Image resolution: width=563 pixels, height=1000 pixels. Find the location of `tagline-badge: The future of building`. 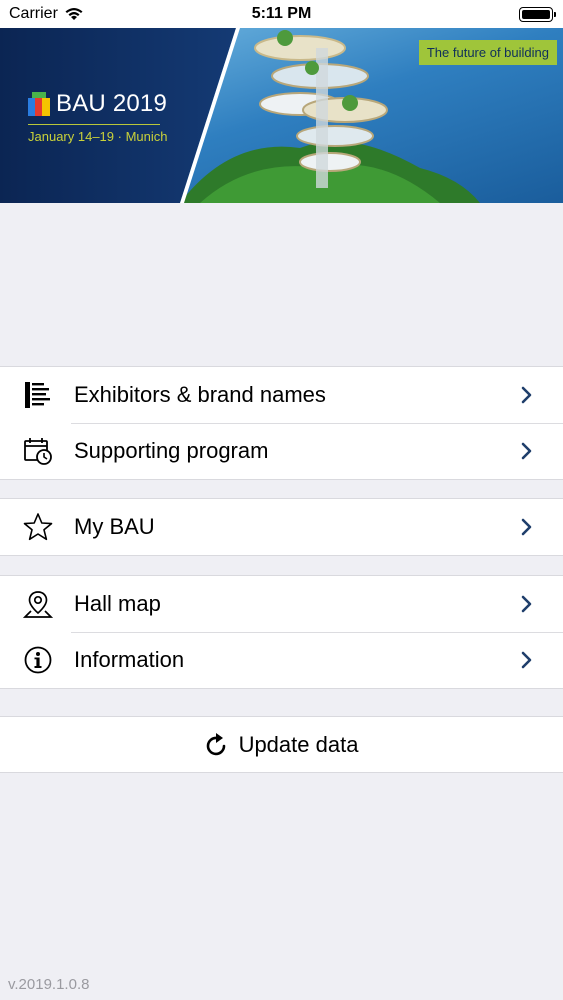

tagline-badge: The future of building is located at coordinates (487, 52).